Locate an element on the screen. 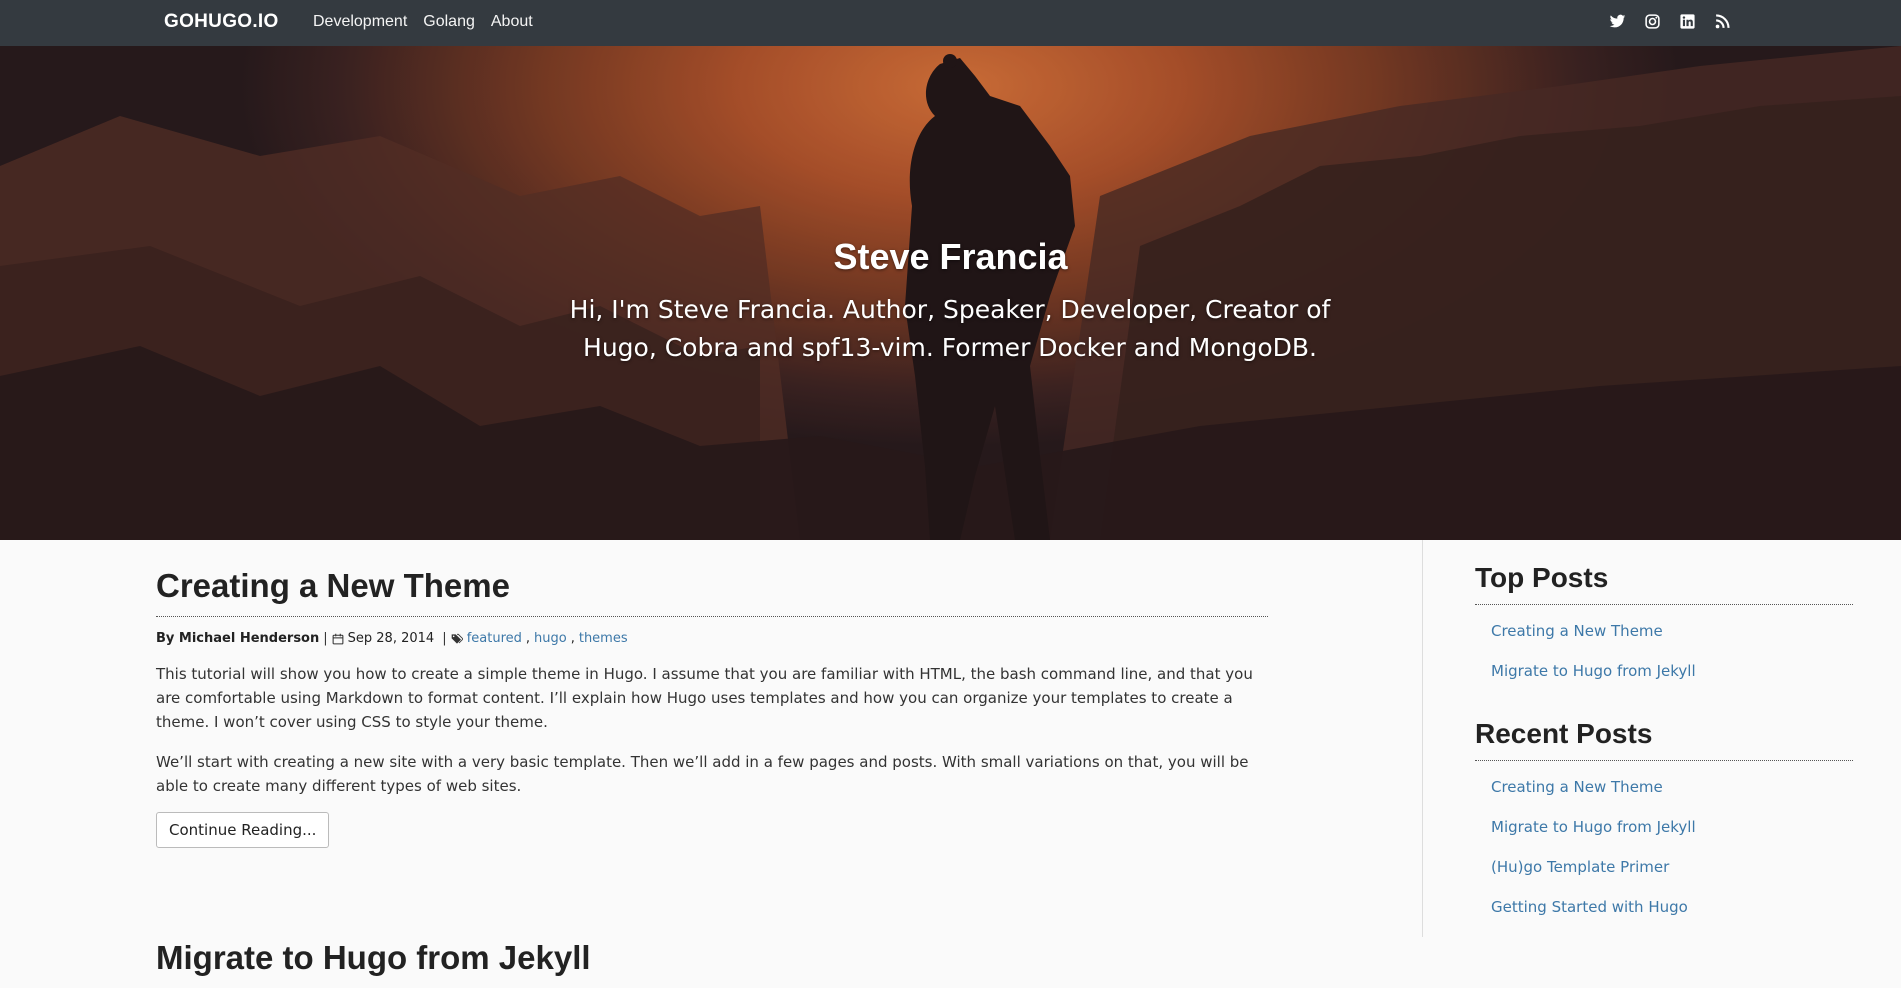 The height and width of the screenshot is (988, 1901). nav-link-golang: Golang is located at coordinates (449, 22).